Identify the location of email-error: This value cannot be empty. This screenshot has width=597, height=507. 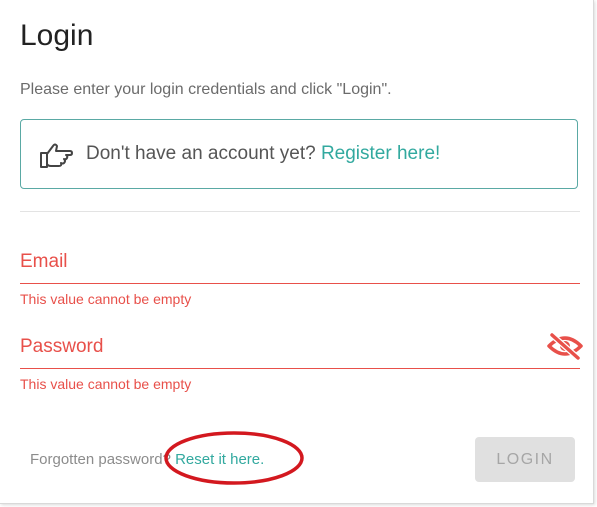
(106, 299).